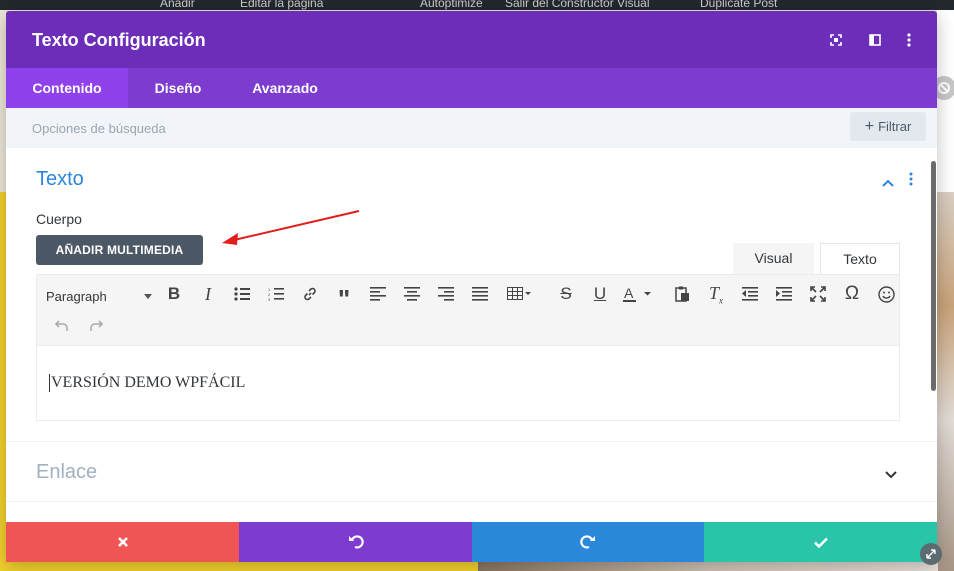  What do you see at coordinates (59, 219) in the screenshot?
I see `field-label-cuerpo: Cuerpo` at bounding box center [59, 219].